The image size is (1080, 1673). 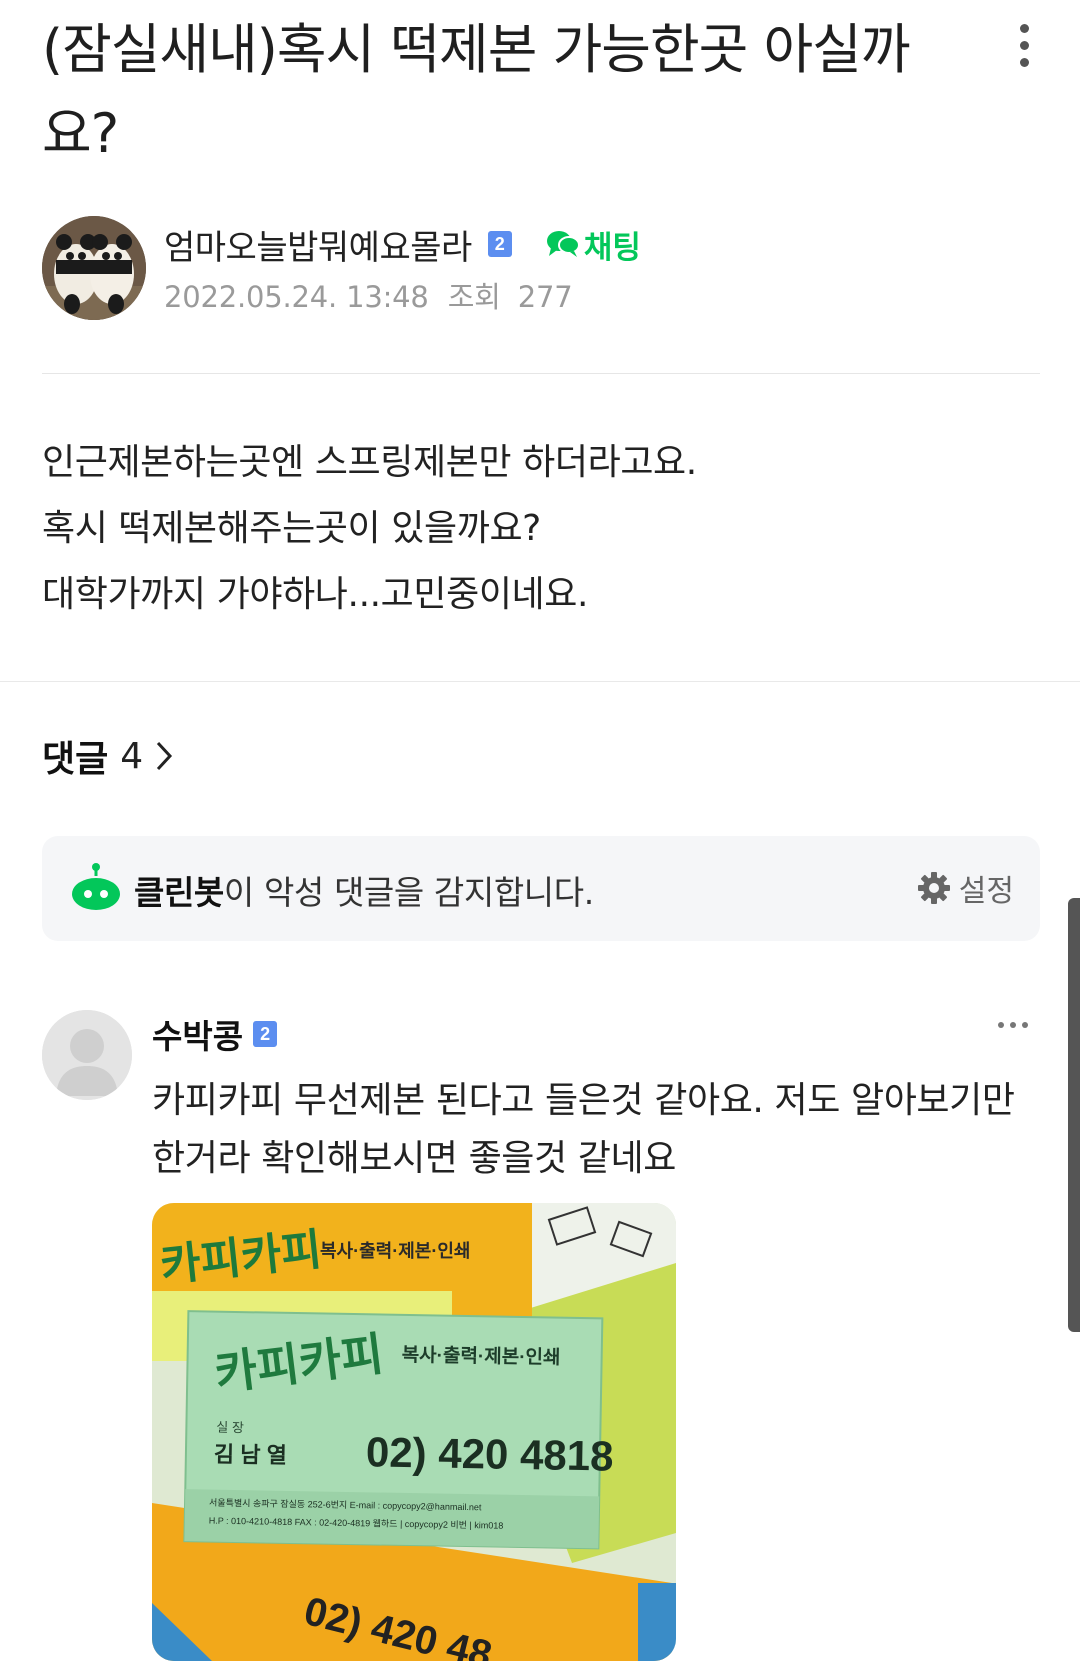 I want to click on chat-bubble-icon, so click(x=563, y=244).